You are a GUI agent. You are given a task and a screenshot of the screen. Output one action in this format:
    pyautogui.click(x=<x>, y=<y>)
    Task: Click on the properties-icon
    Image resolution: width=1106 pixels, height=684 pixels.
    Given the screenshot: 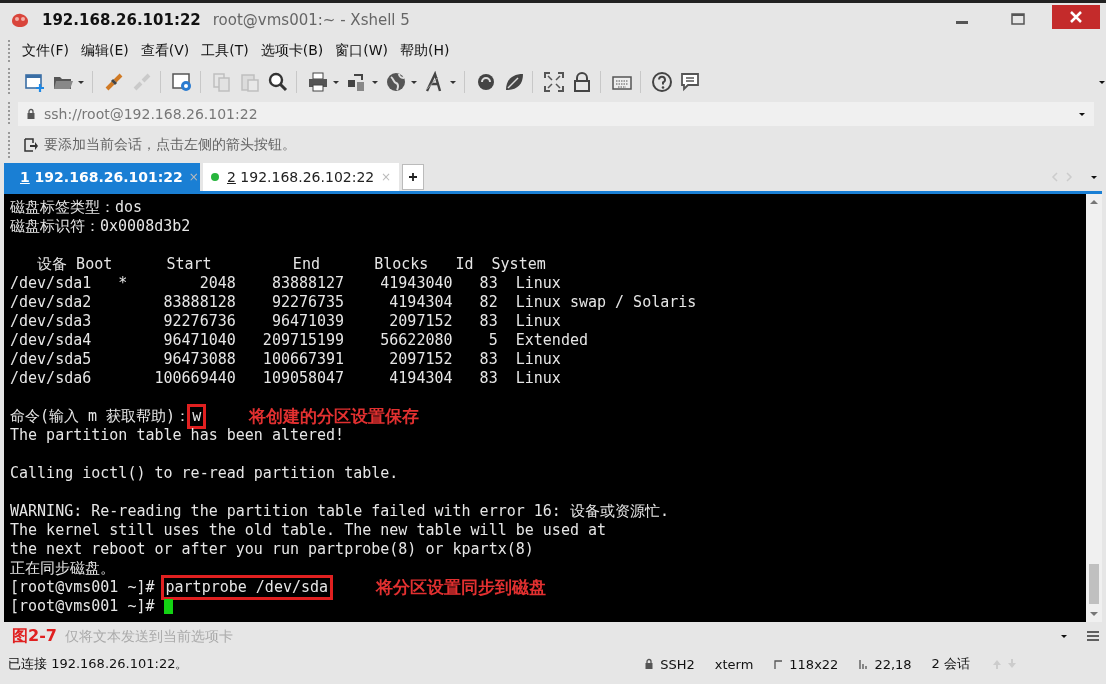 What is the action you would take?
    pyautogui.click(x=182, y=82)
    